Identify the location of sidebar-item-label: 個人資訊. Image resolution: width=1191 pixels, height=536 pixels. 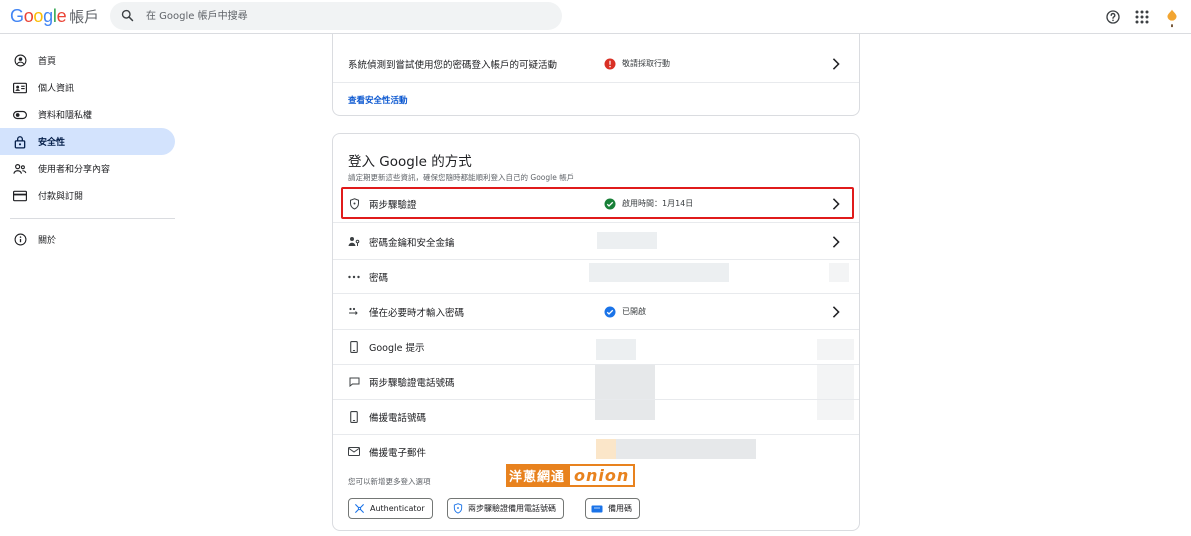
(56, 89).